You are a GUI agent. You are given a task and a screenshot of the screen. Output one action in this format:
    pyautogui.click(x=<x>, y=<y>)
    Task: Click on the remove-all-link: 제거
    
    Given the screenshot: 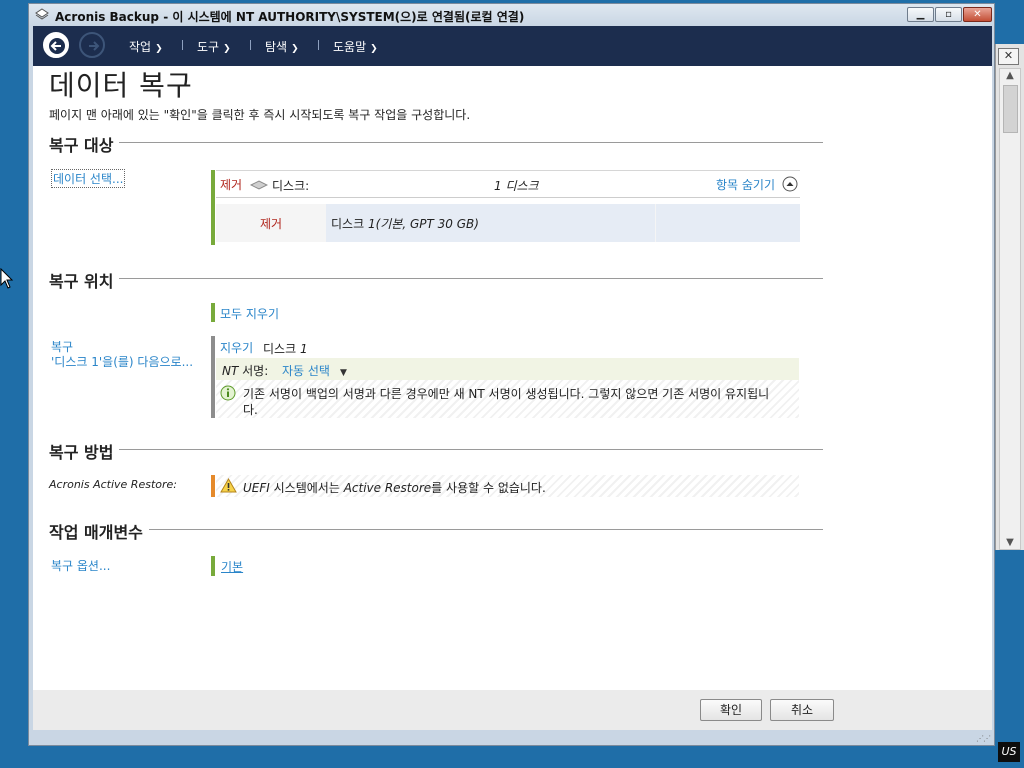 What is the action you would take?
    pyautogui.click(x=231, y=184)
    